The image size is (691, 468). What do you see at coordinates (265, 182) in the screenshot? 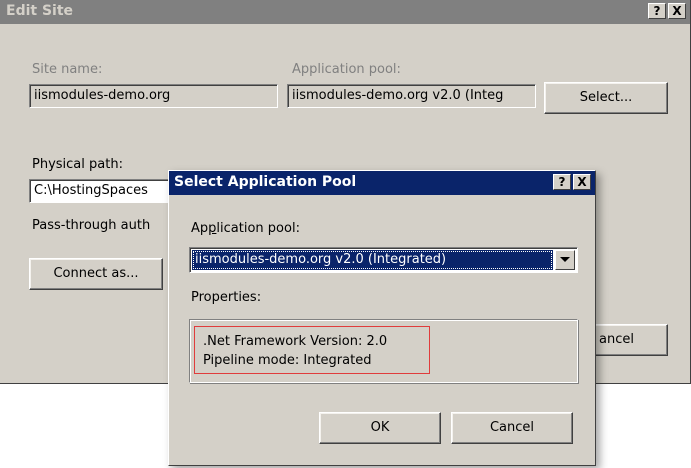
I see `select-app-pool-title: Select Application Pool` at bounding box center [265, 182].